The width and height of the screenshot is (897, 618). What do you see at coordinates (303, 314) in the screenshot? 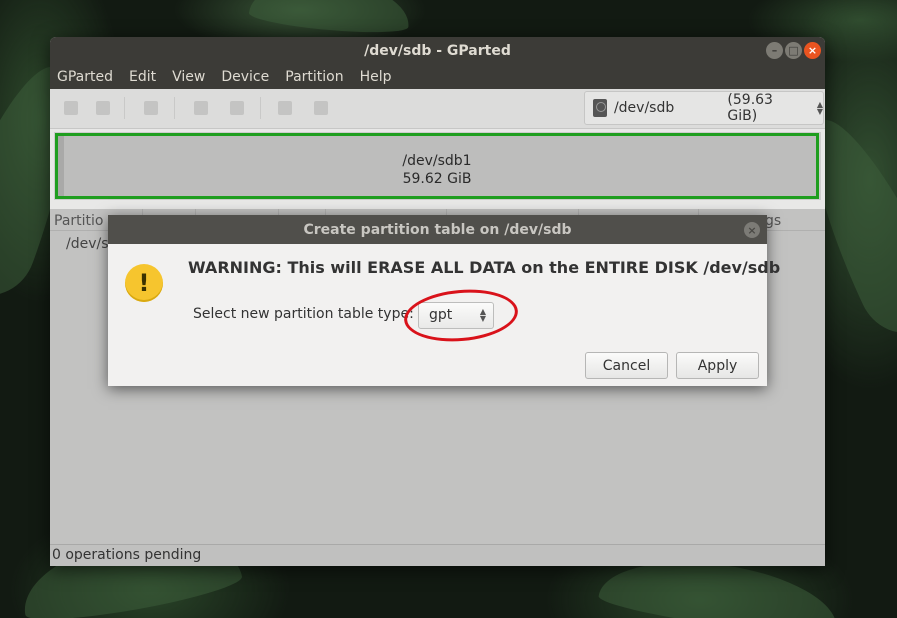
I see `table-type-label: Select new partition table type:` at bounding box center [303, 314].